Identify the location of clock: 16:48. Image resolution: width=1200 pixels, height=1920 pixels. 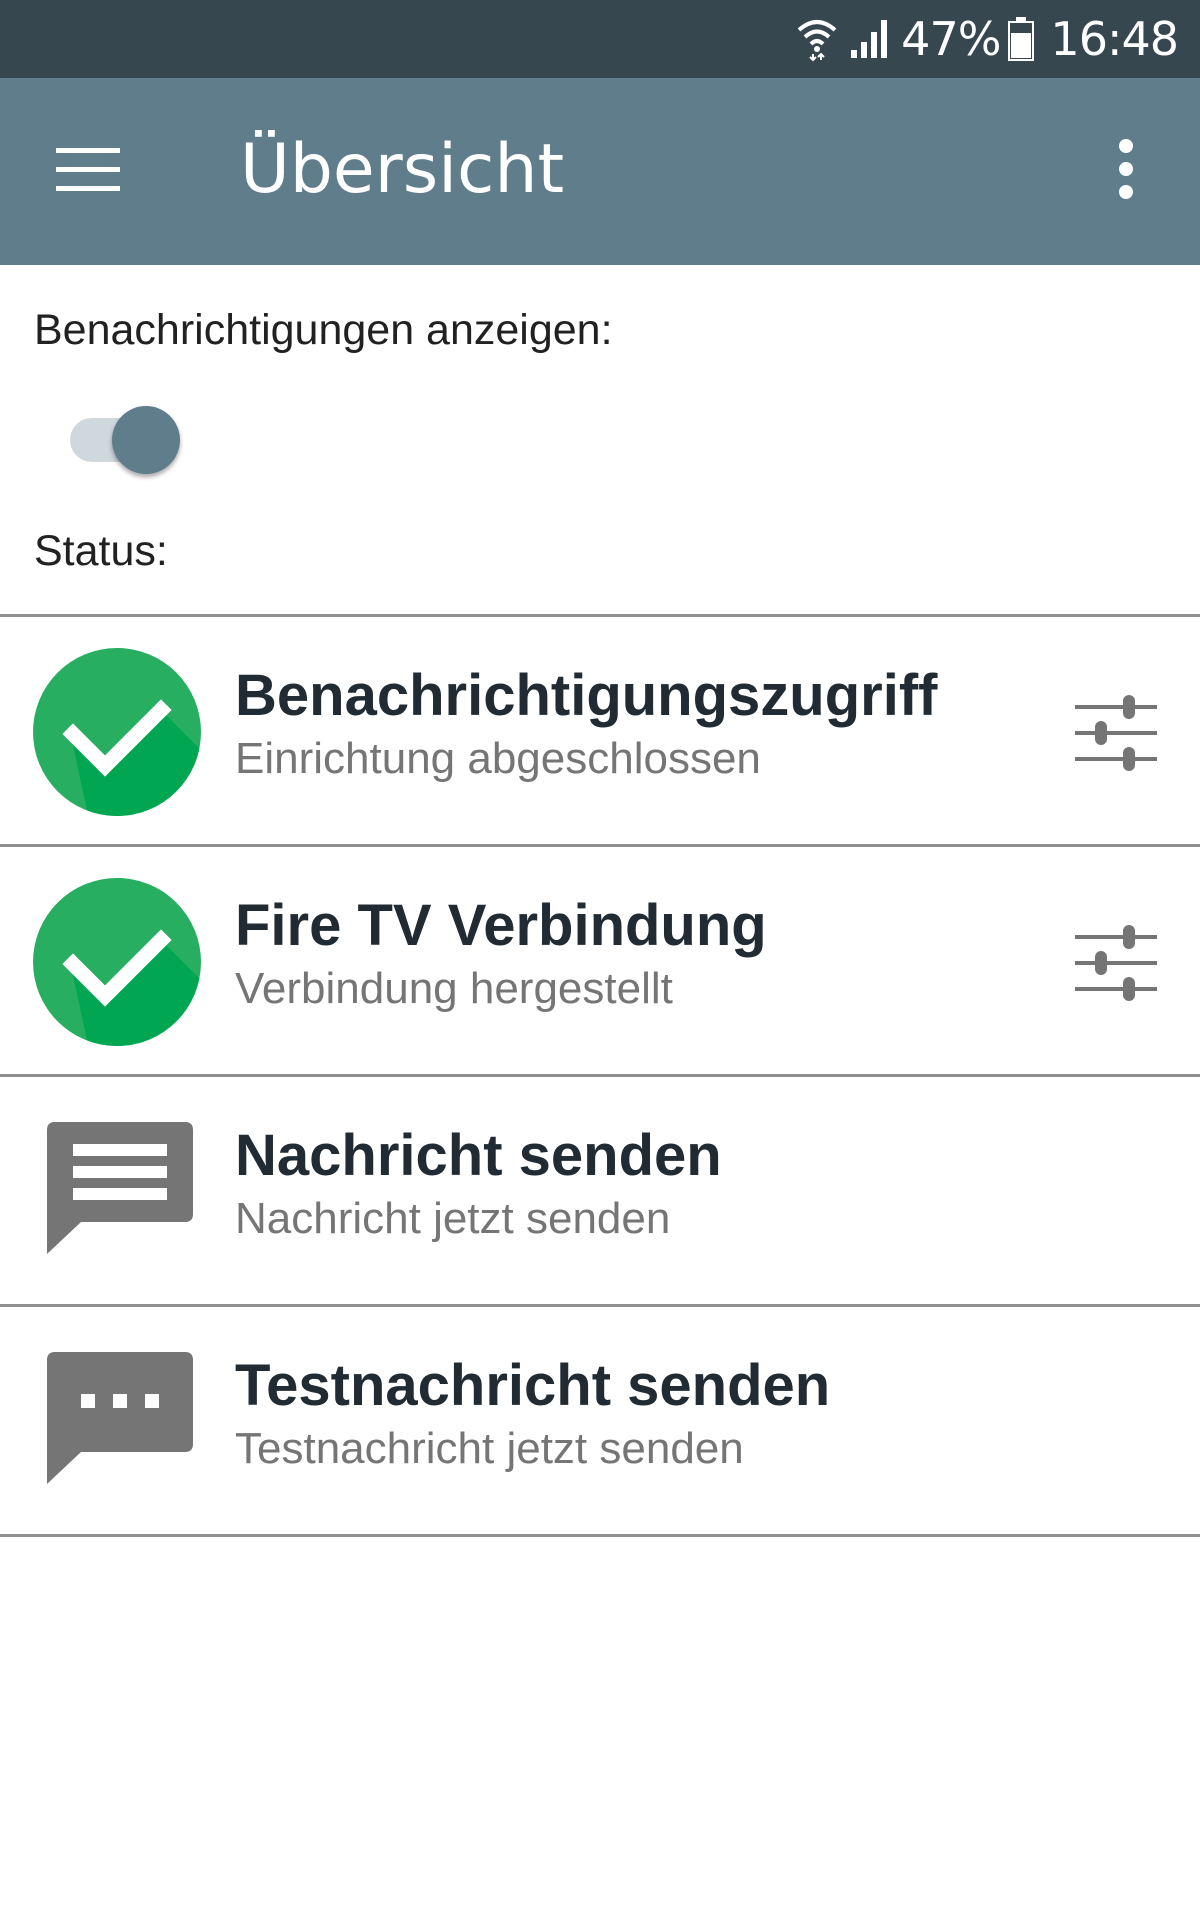
(1114, 39).